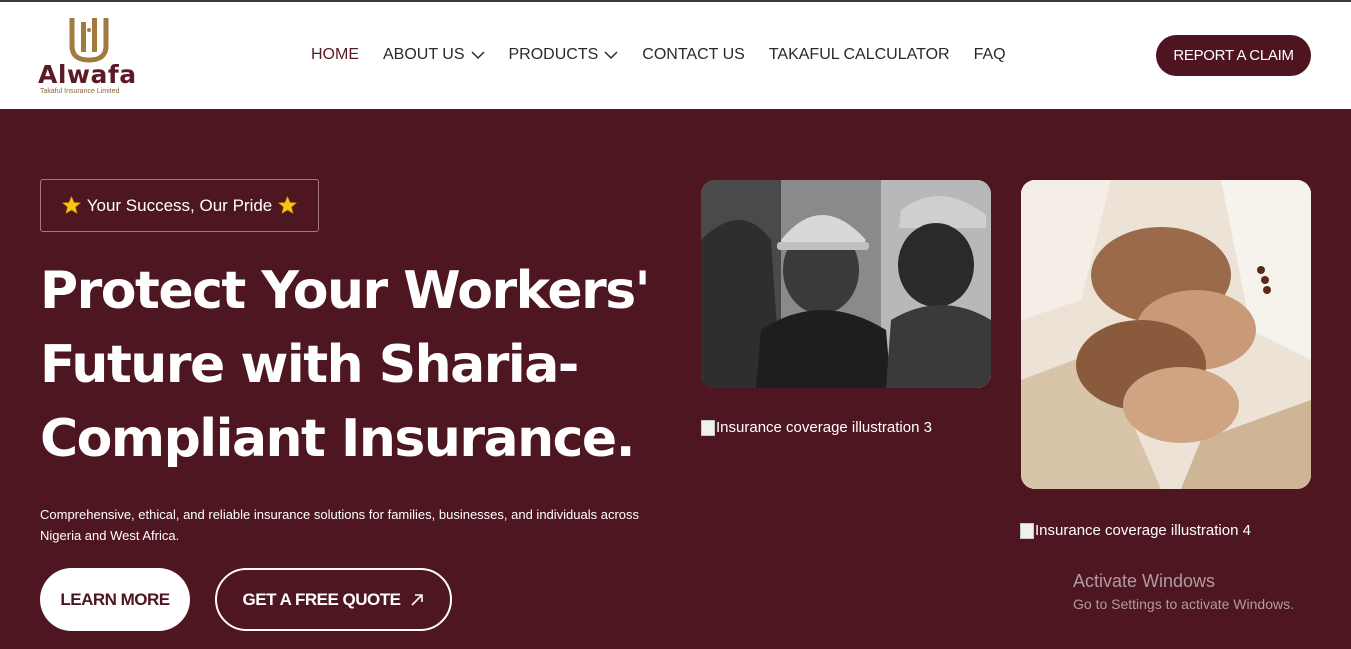  I want to click on nav-label: PRODUCTS, so click(553, 54).